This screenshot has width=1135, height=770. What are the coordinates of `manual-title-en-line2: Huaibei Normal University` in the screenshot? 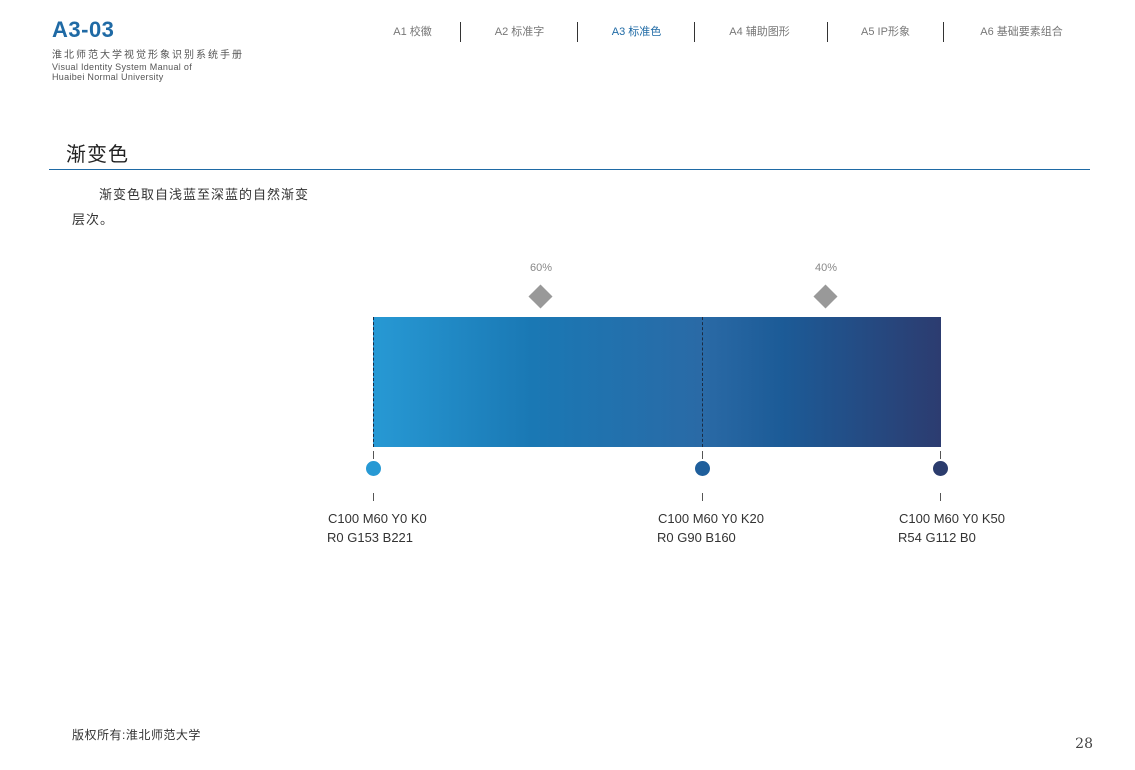 It's located at (108, 77).